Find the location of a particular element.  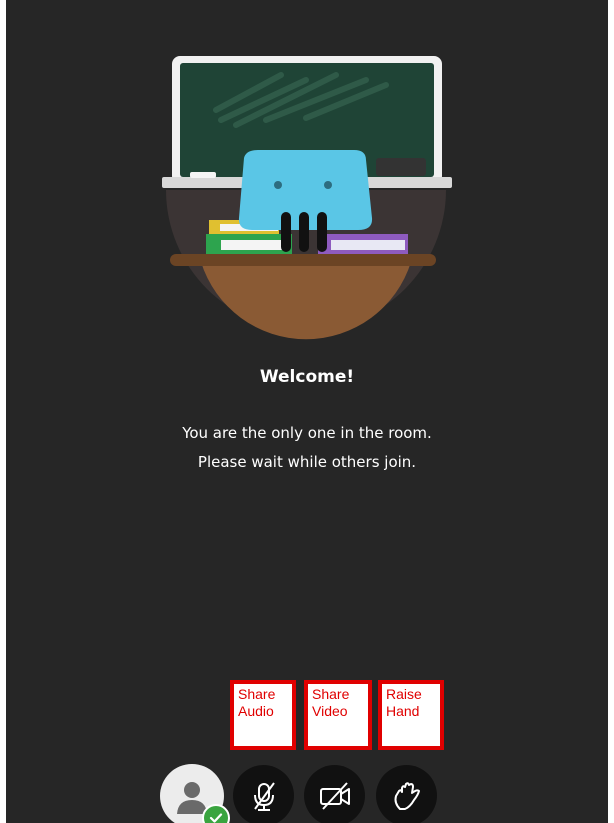

raise-hand-icon is located at coordinates (407, 795).